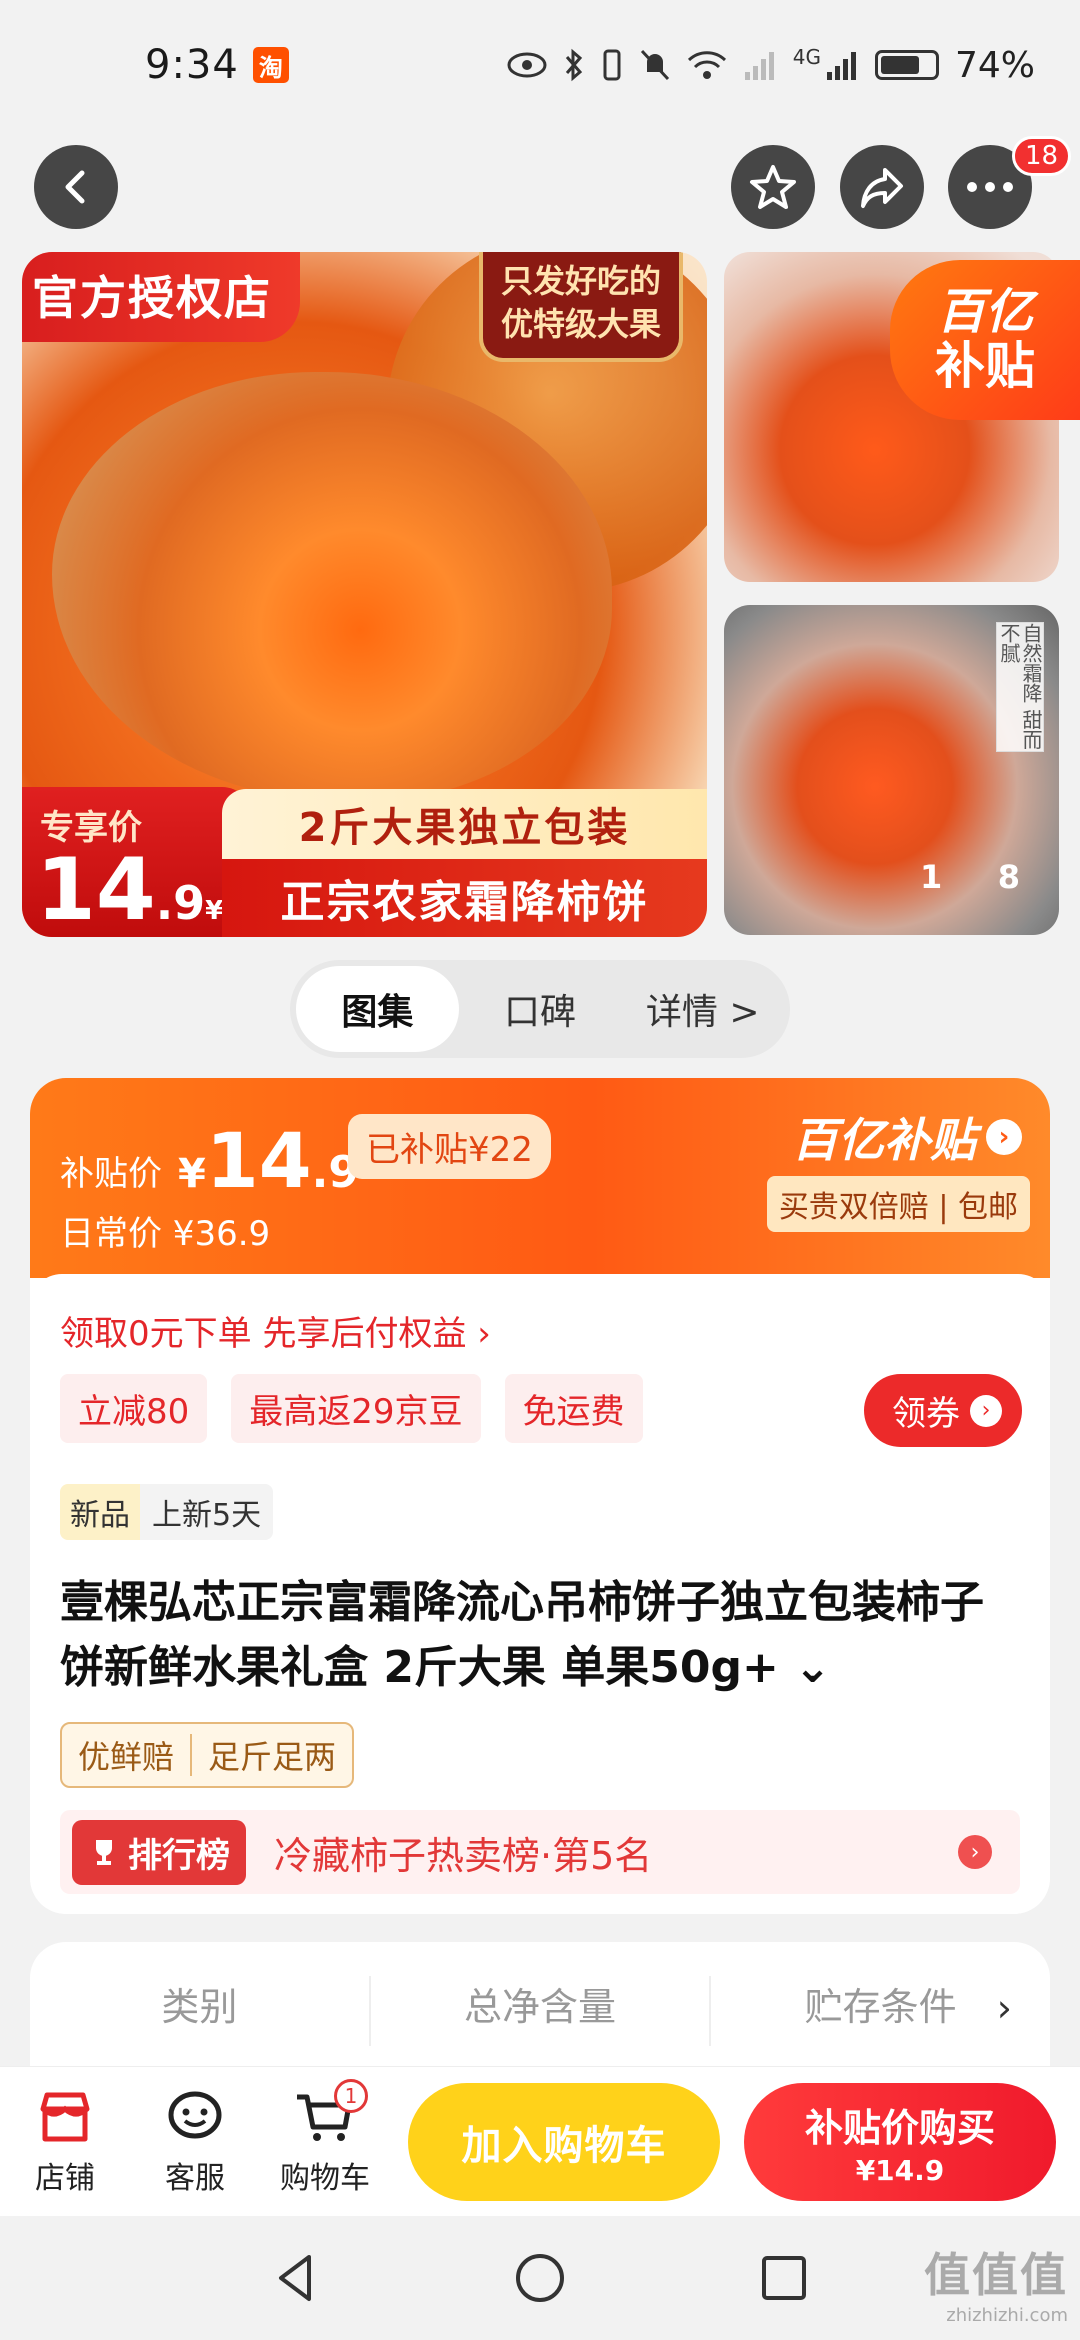  What do you see at coordinates (195, 2142) in the screenshot?
I see `service-button: 客服` at bounding box center [195, 2142].